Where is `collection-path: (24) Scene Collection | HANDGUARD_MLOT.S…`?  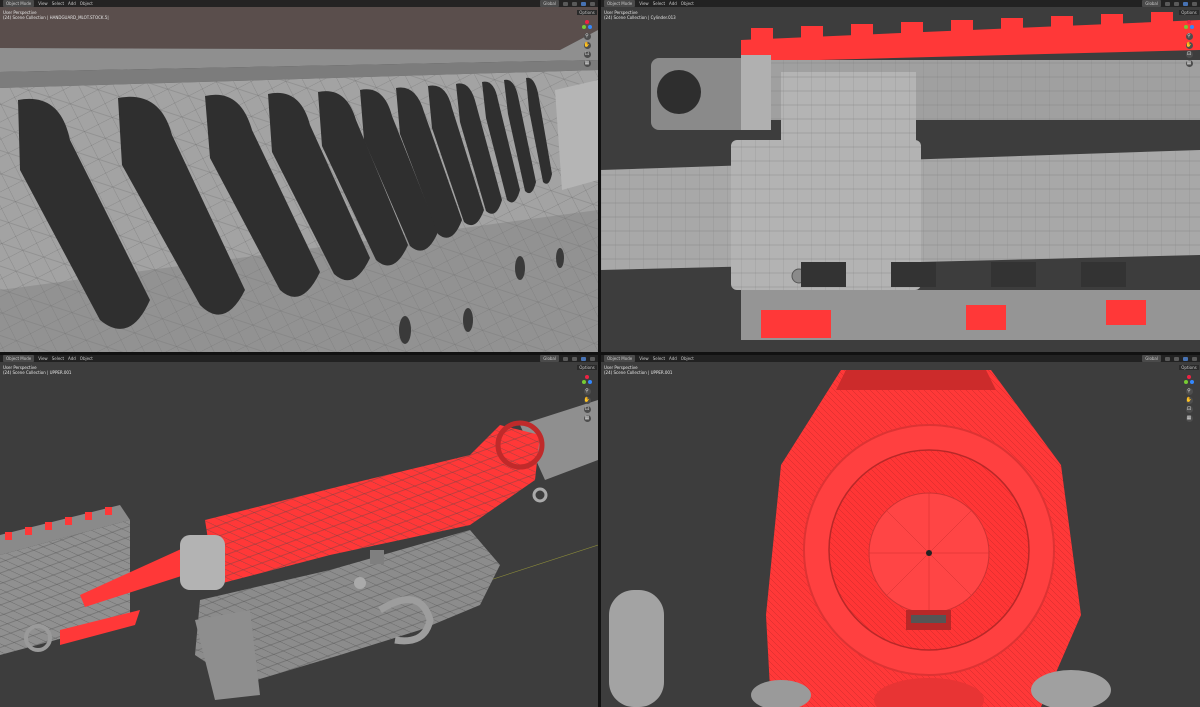 collection-path: (24) Scene Collection | HANDGUARD_MLOT.S… is located at coordinates (56, 17).